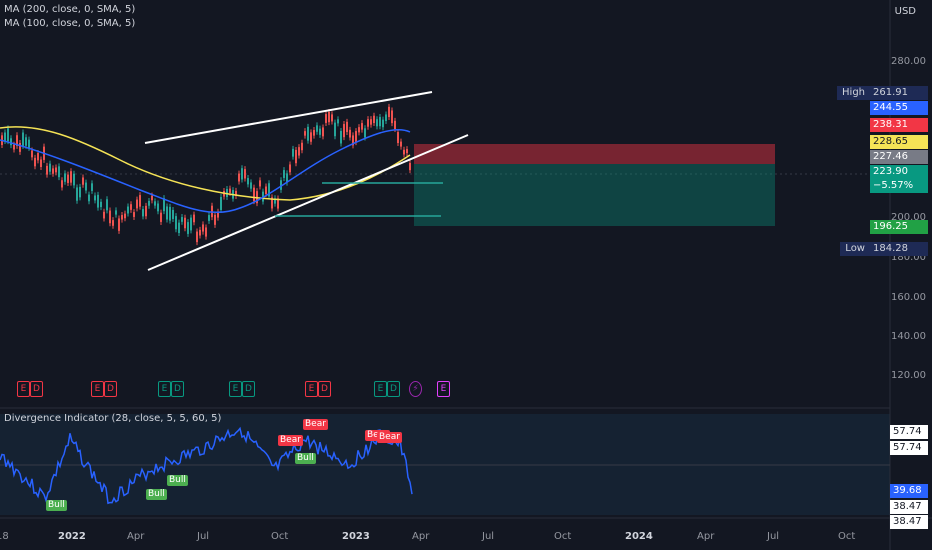  What do you see at coordinates (908, 375) in the screenshot?
I see `price-axis-label: 120.00` at bounding box center [908, 375].